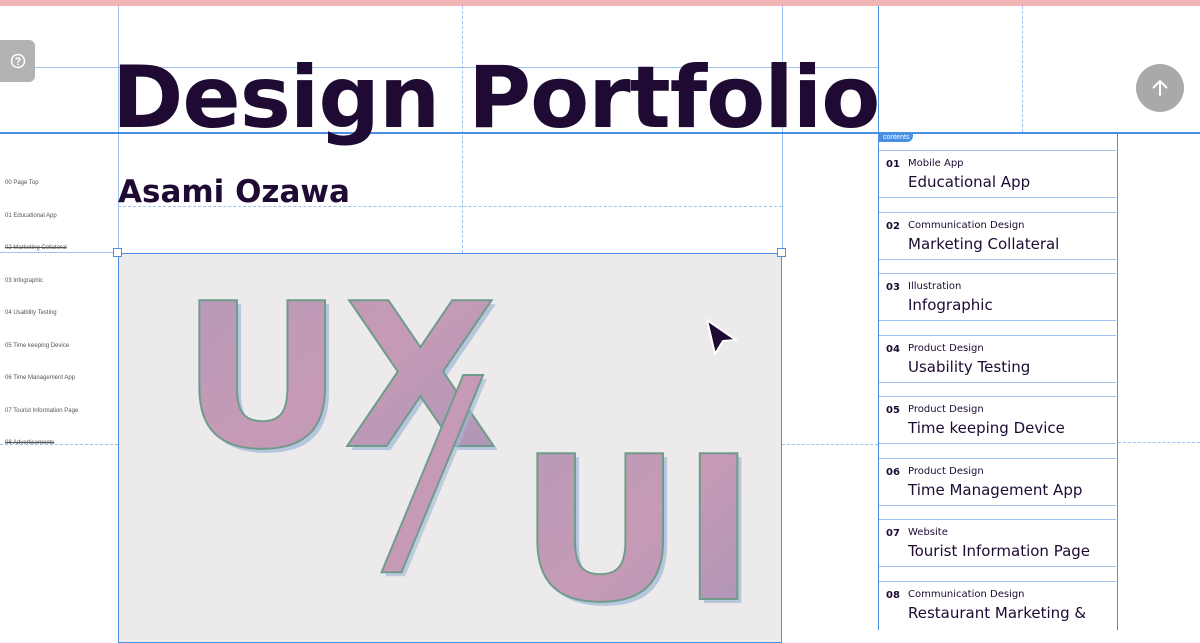 The width and height of the screenshot is (1200, 643). What do you see at coordinates (893, 410) in the screenshot?
I see `toc-item-number: 05` at bounding box center [893, 410].